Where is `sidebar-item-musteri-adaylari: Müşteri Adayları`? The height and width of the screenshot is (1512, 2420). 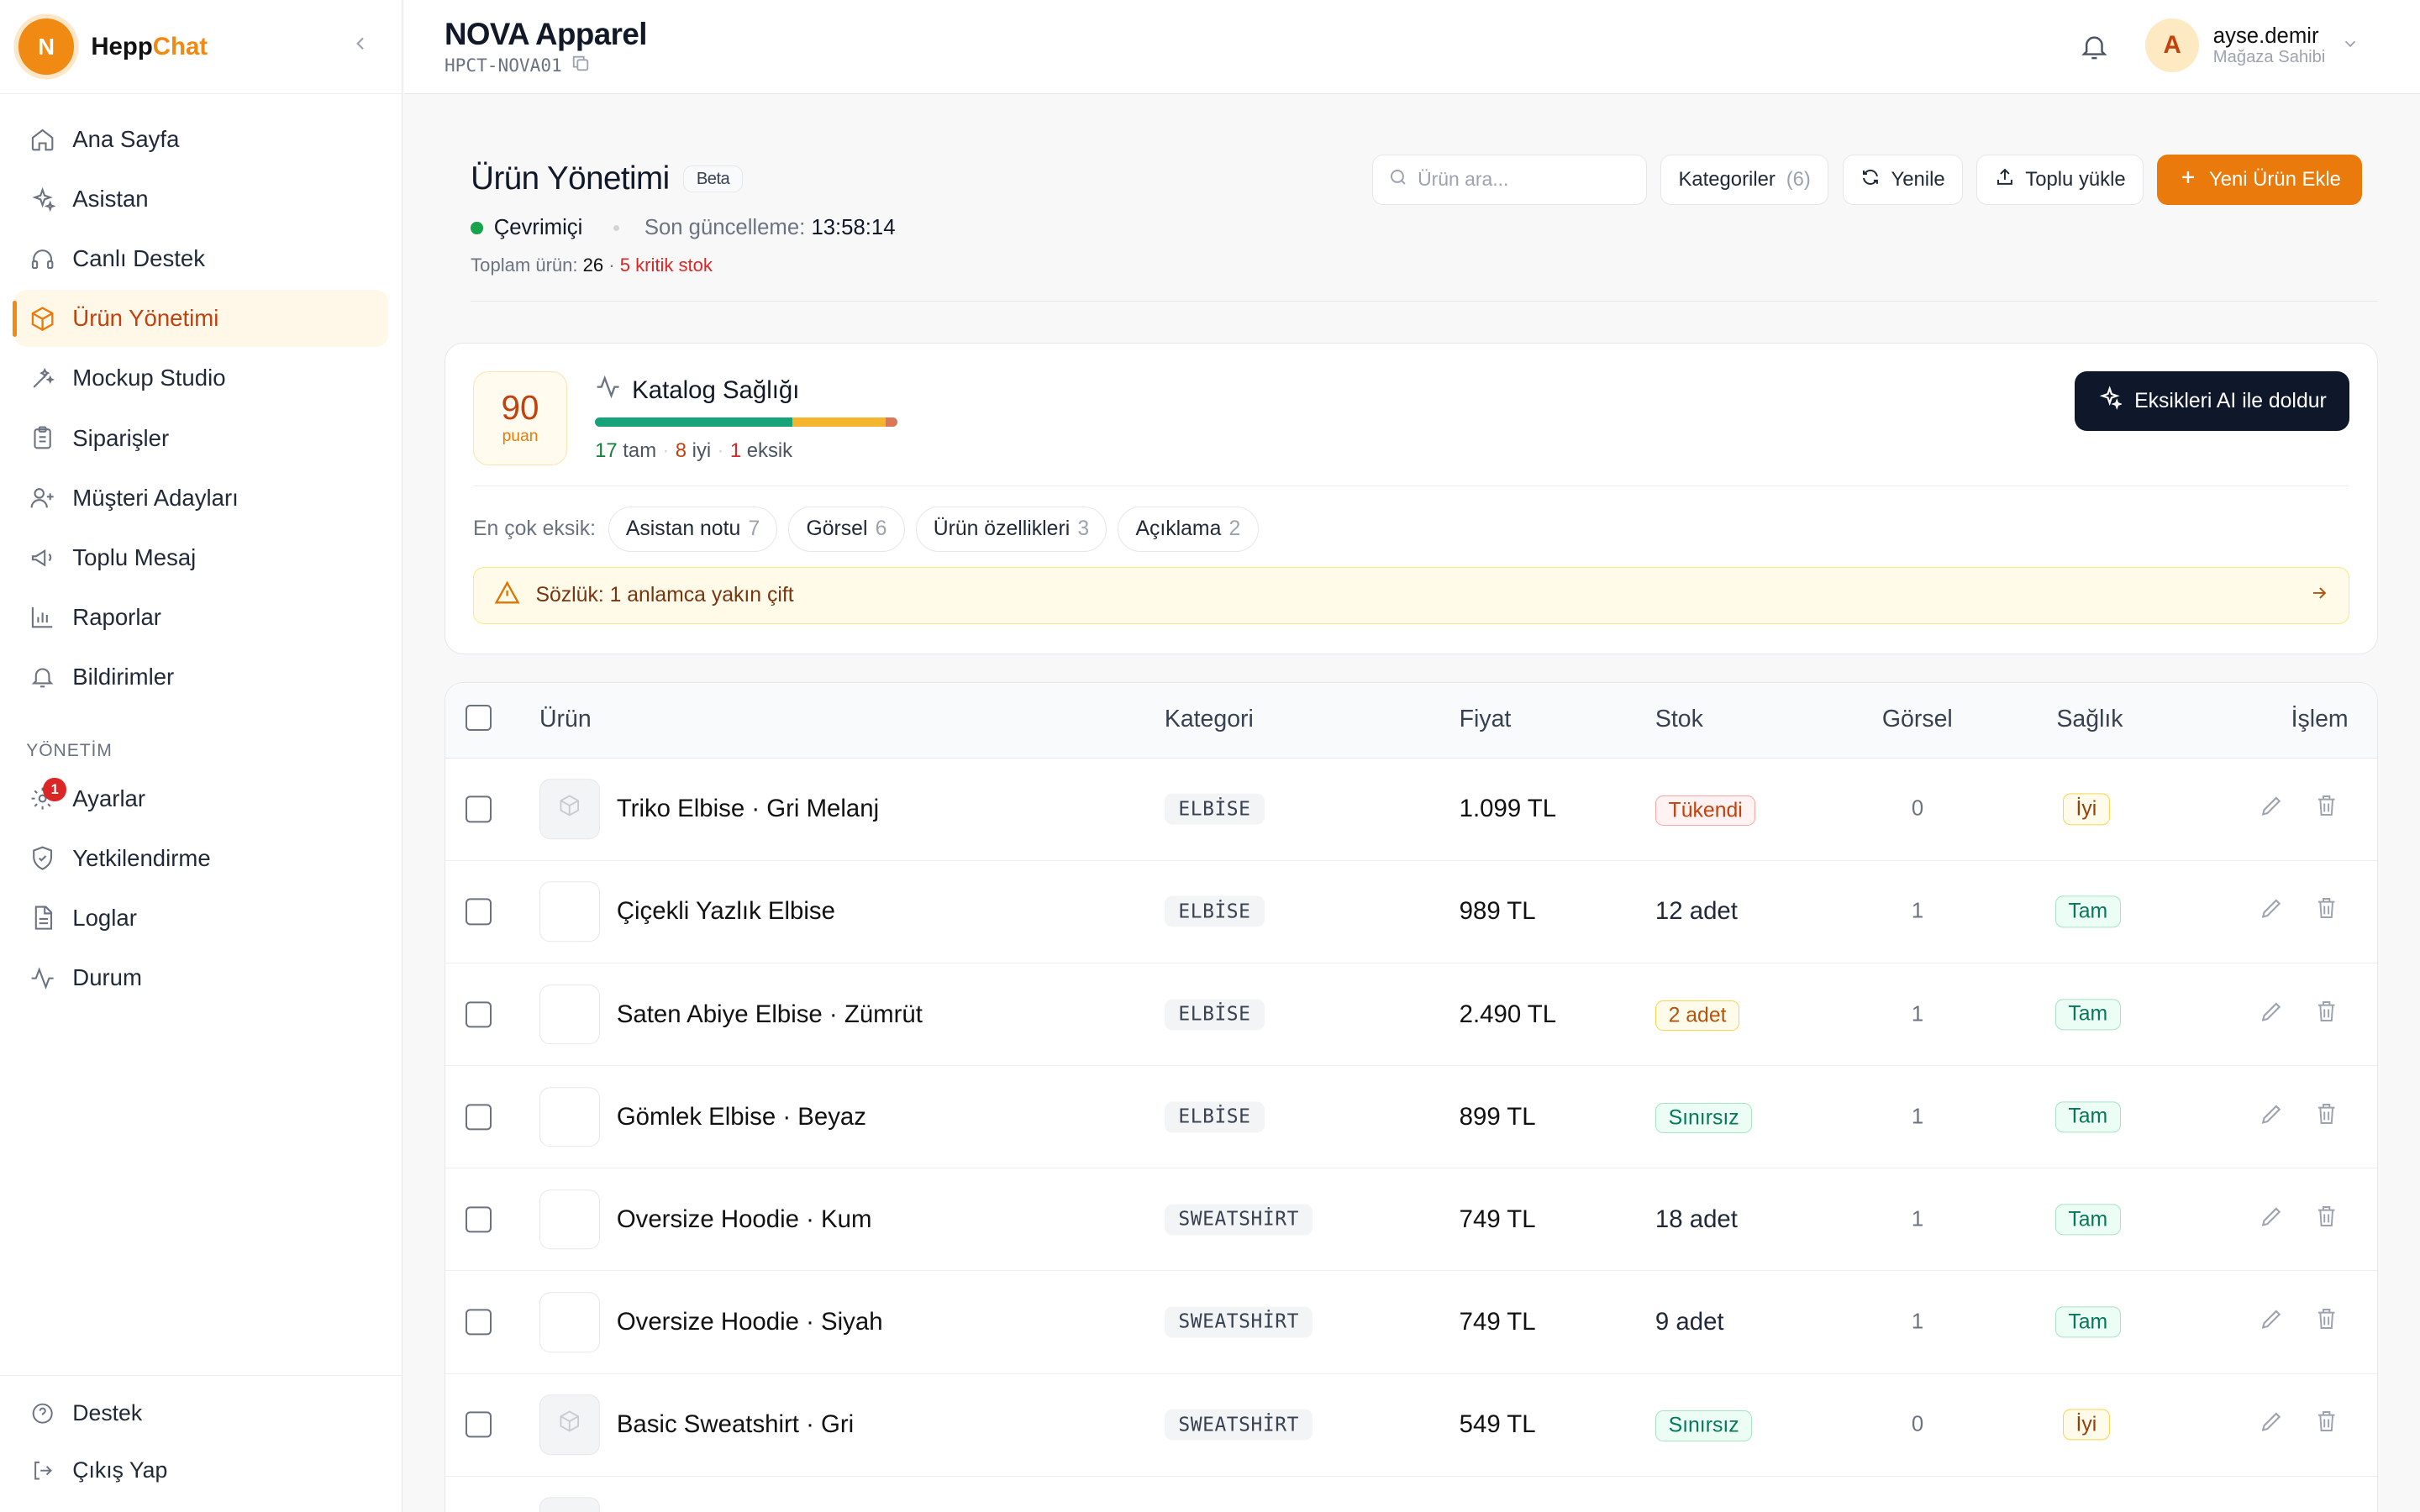
sidebar-item-musteri-adaylari: Müşteri Adayları is located at coordinates (201, 498).